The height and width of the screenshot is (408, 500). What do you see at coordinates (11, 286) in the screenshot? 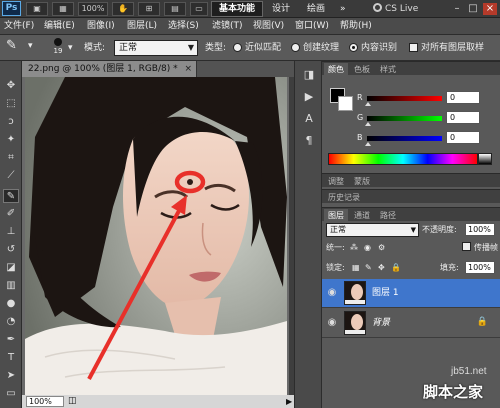
I see `gradient-tool-icon: ▥` at bounding box center [11, 286].